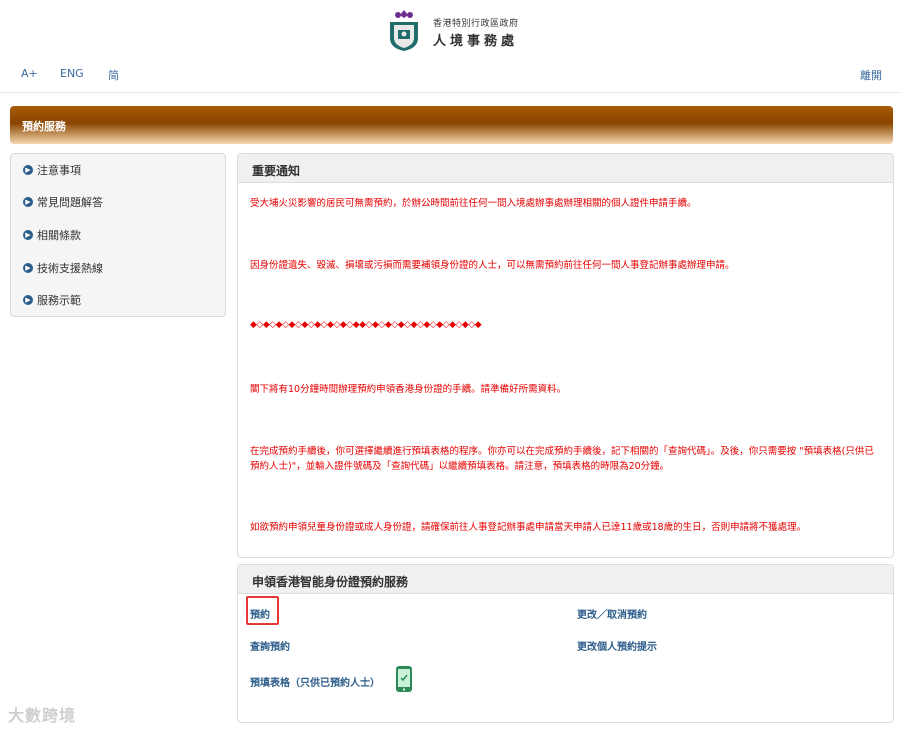 Image resolution: width=900 pixels, height=730 pixels. What do you see at coordinates (565, 168) in the screenshot?
I see `panel-header: 重要通知` at bounding box center [565, 168].